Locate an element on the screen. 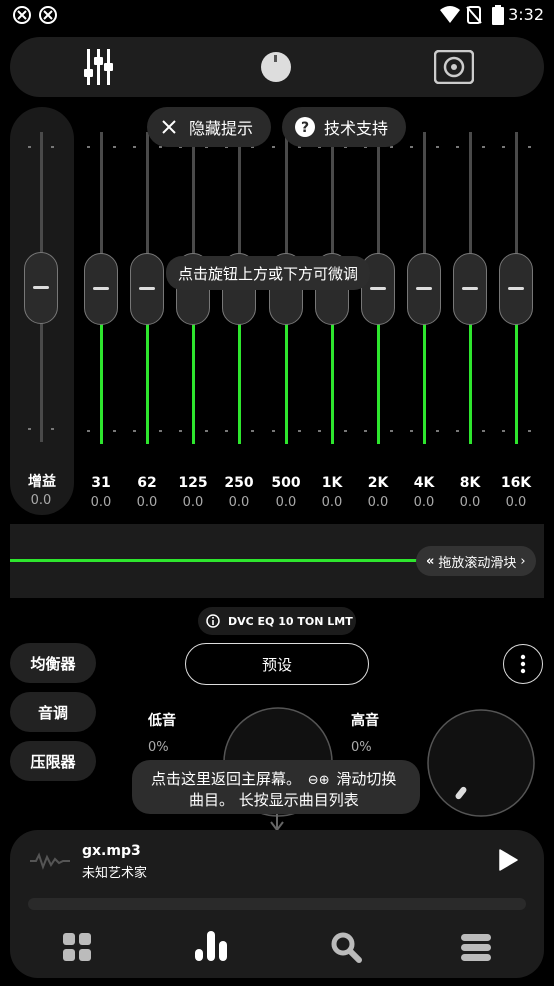 Image resolution: width=554 pixels, height=986 pixels. player-tip-line2: 曲目。 长按显示曲目列表 is located at coordinates (274, 800).